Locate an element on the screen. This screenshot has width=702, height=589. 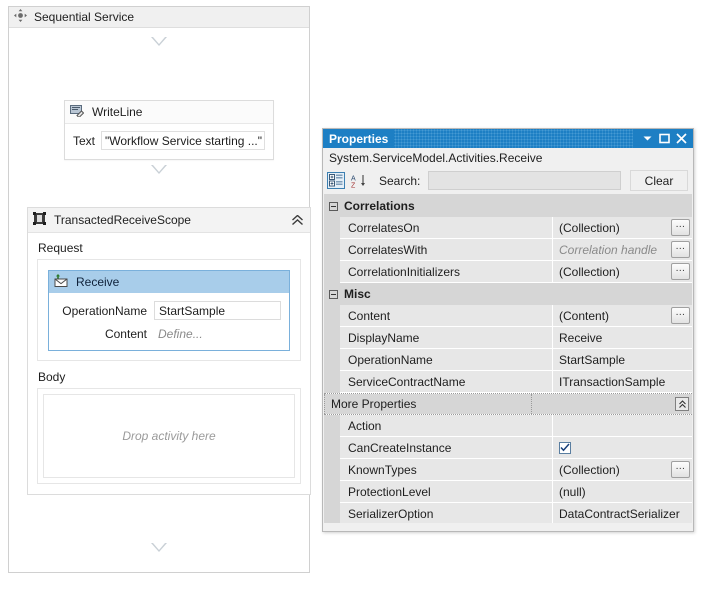
table-row: OperationName StartSample is located at coordinates (508, 360).